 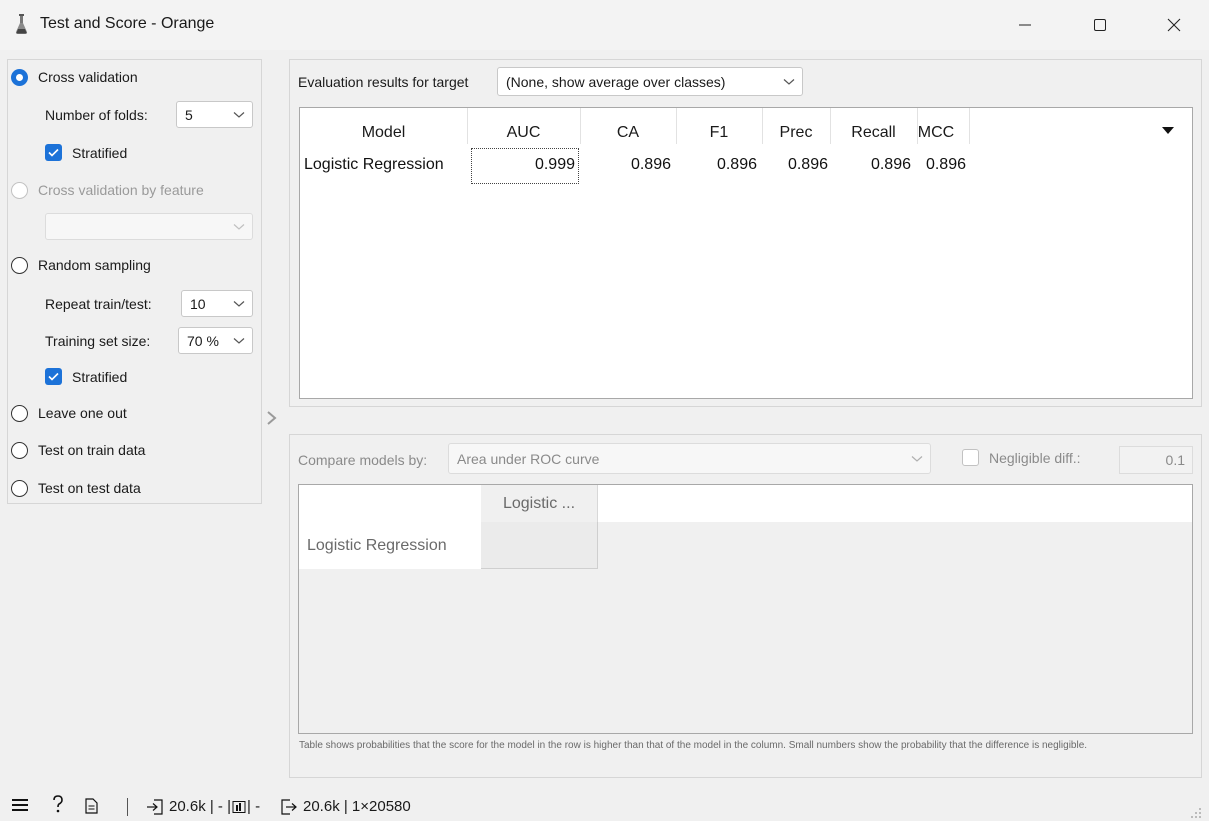 What do you see at coordinates (1196, 813) in the screenshot?
I see `resize-grip-icon` at bounding box center [1196, 813].